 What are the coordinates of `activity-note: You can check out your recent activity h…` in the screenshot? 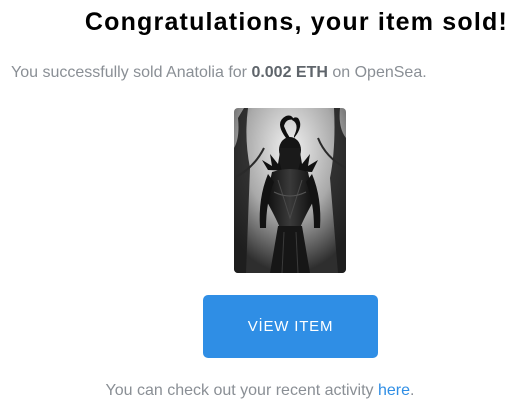 It's located at (260, 391).